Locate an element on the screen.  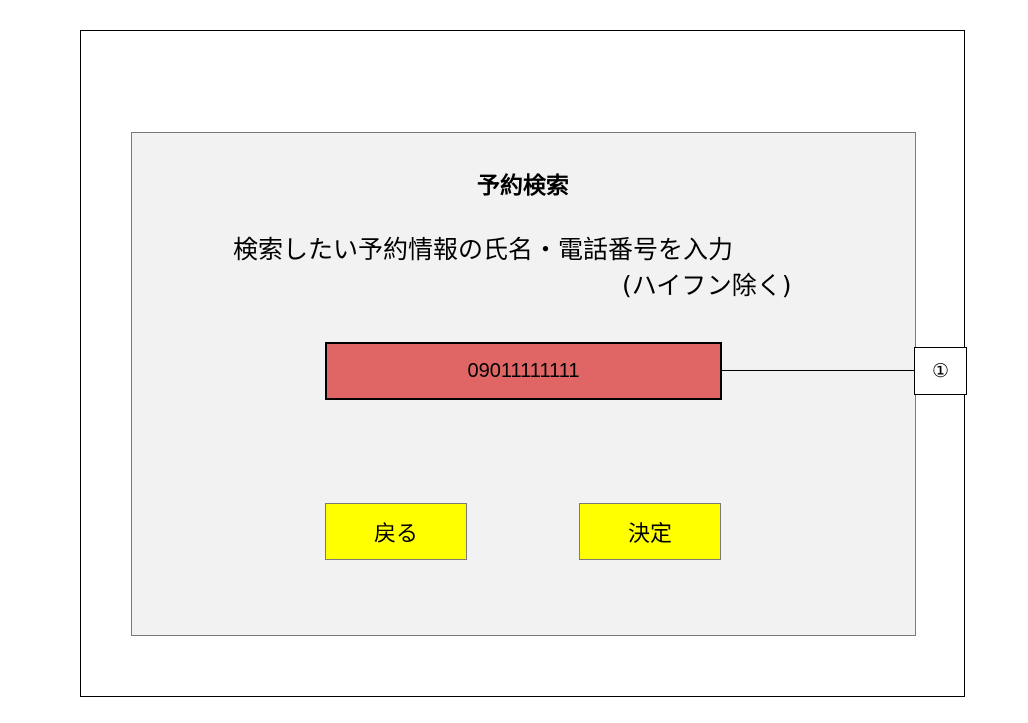
back-button: 戻る is located at coordinates (396, 531).